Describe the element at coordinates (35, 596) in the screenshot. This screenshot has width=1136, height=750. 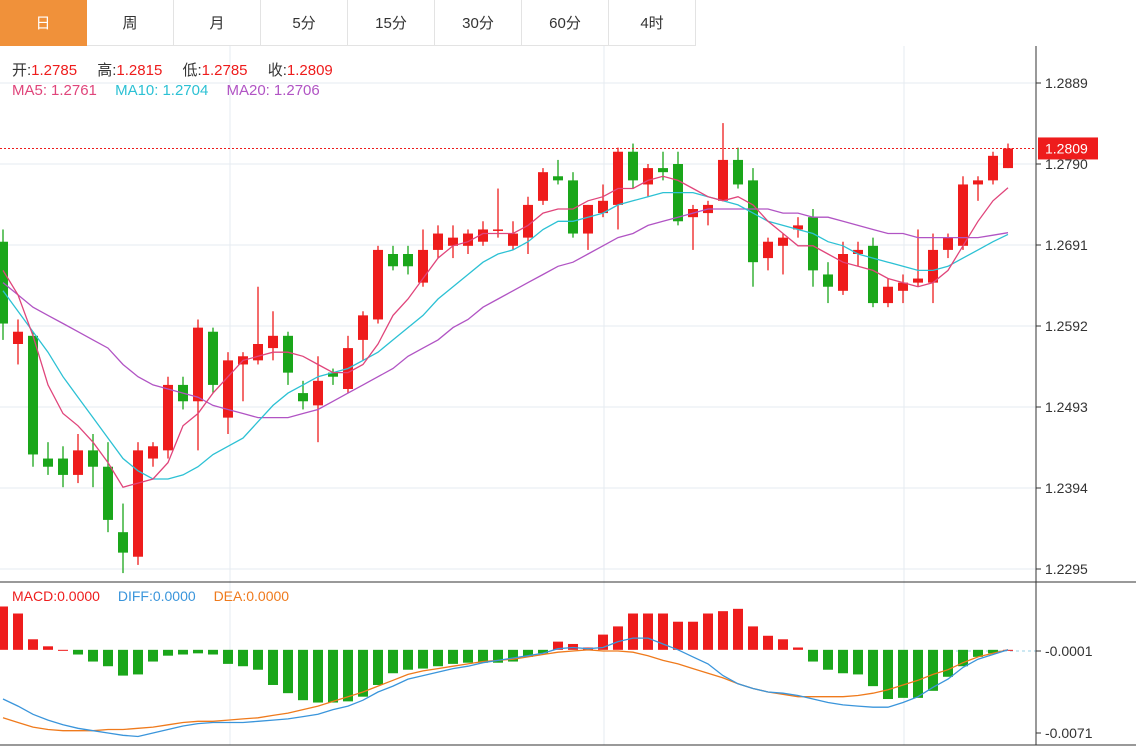
I see `macd-label: MACD:` at that location.